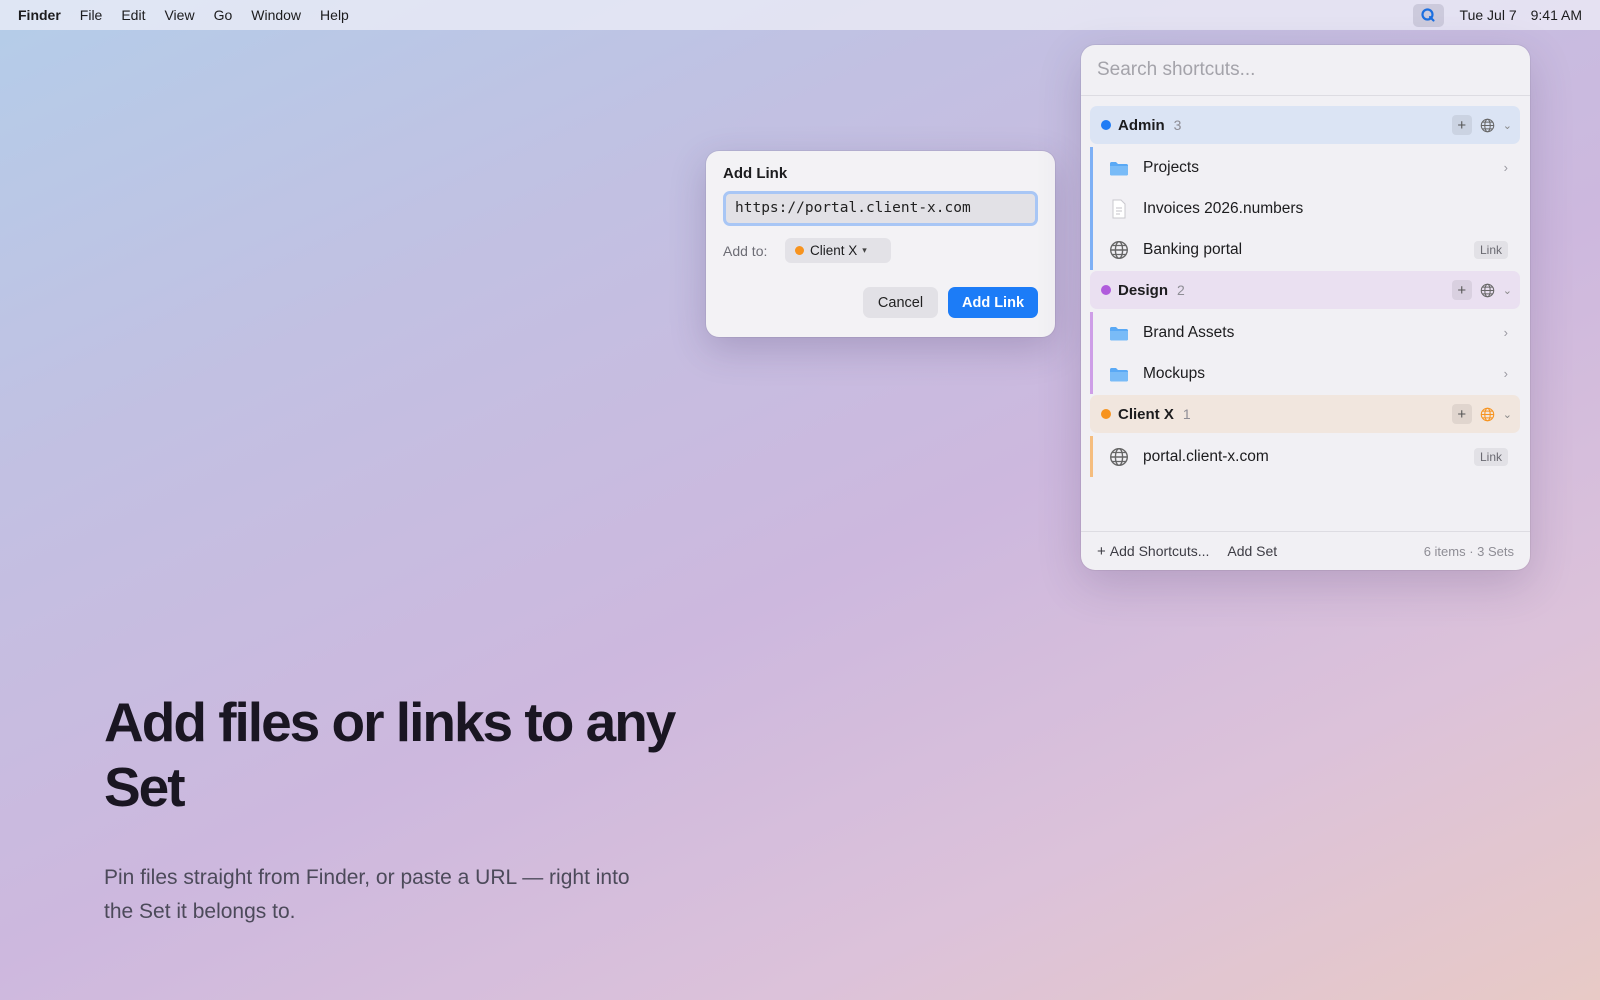 This screenshot has height=1000, width=1600. Describe the element at coordinates (993, 302) in the screenshot. I see `add-link-button: Add Link` at that location.